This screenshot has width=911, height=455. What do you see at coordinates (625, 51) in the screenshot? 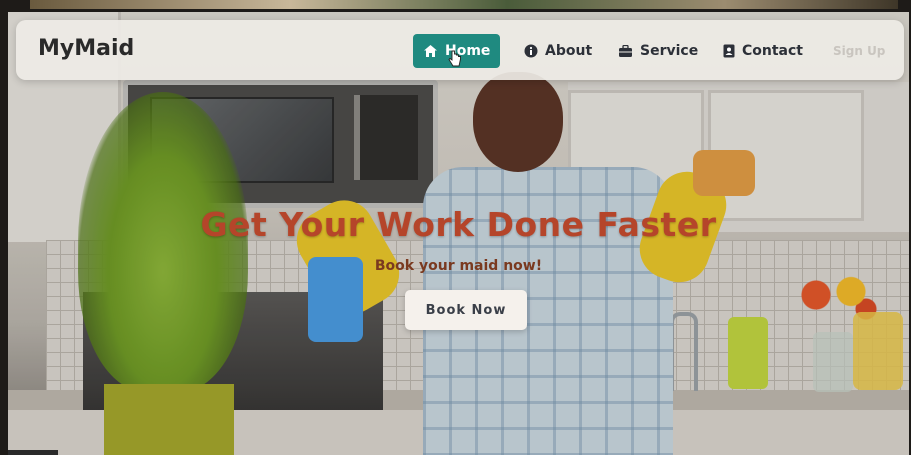
I see `briefcase-icon` at bounding box center [625, 51].